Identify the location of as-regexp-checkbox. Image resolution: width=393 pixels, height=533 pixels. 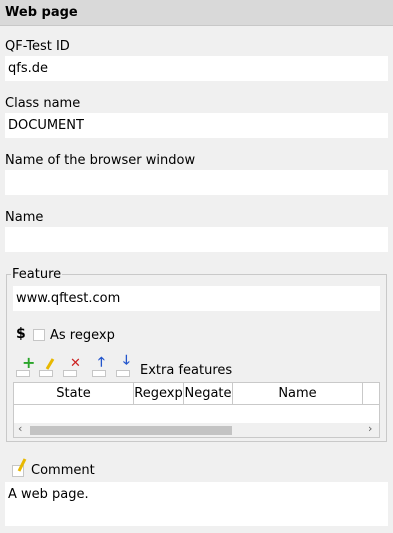
(39, 335).